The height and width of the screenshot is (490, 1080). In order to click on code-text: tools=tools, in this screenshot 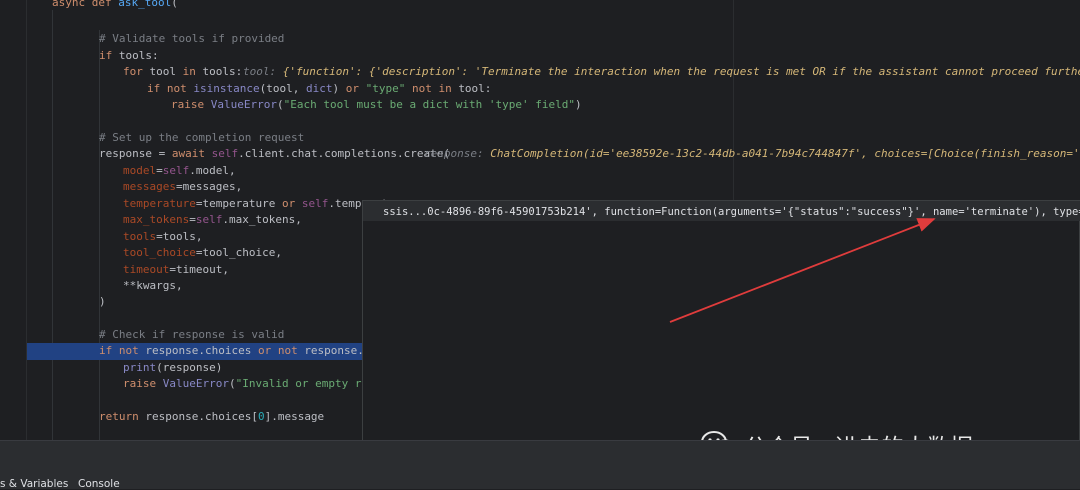, I will do `click(162, 237)`.